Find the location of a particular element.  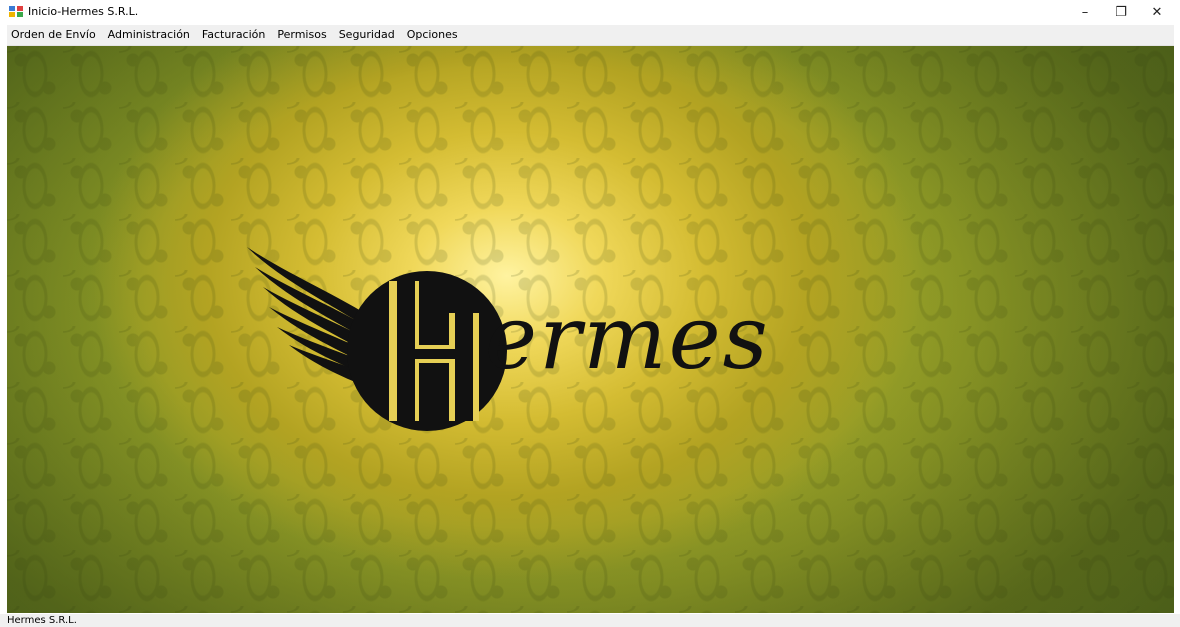

menu-administracion: Administración is located at coordinates (149, 35).